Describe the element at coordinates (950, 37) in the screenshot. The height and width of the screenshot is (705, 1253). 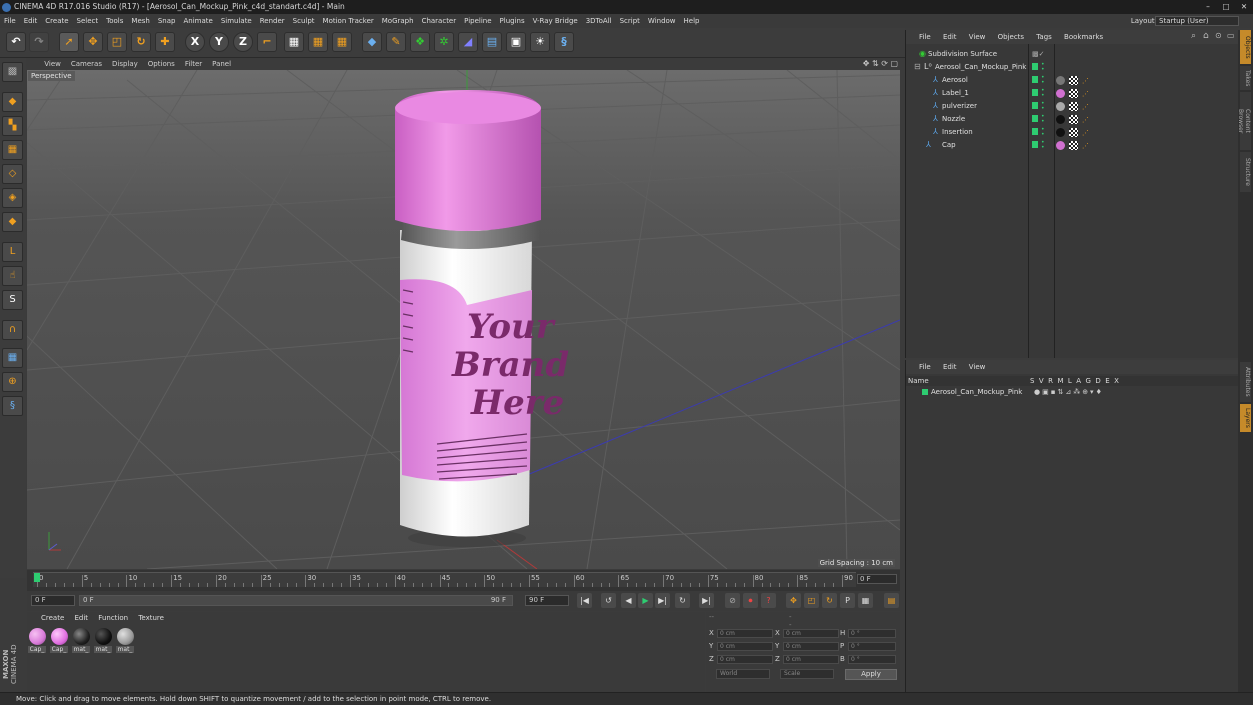
I see `om-menu-edit: Edit` at that location.